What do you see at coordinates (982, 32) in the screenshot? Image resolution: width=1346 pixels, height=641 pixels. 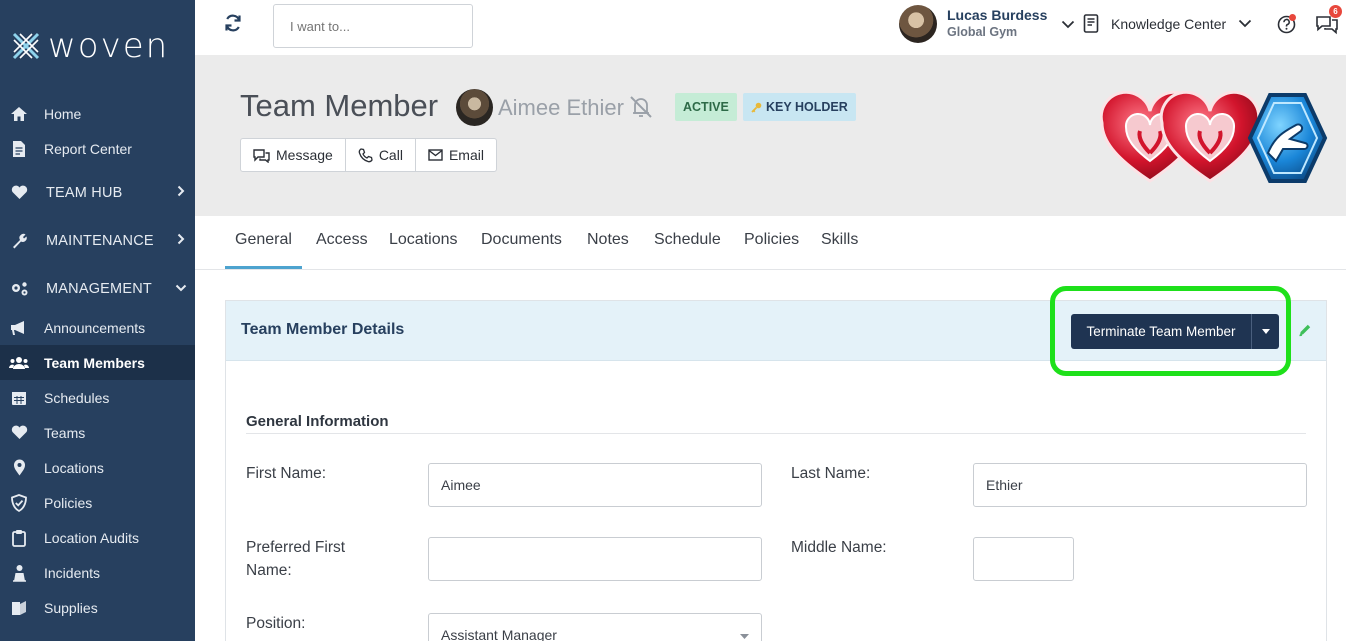 I see `user-organization: Global Gym` at bounding box center [982, 32].